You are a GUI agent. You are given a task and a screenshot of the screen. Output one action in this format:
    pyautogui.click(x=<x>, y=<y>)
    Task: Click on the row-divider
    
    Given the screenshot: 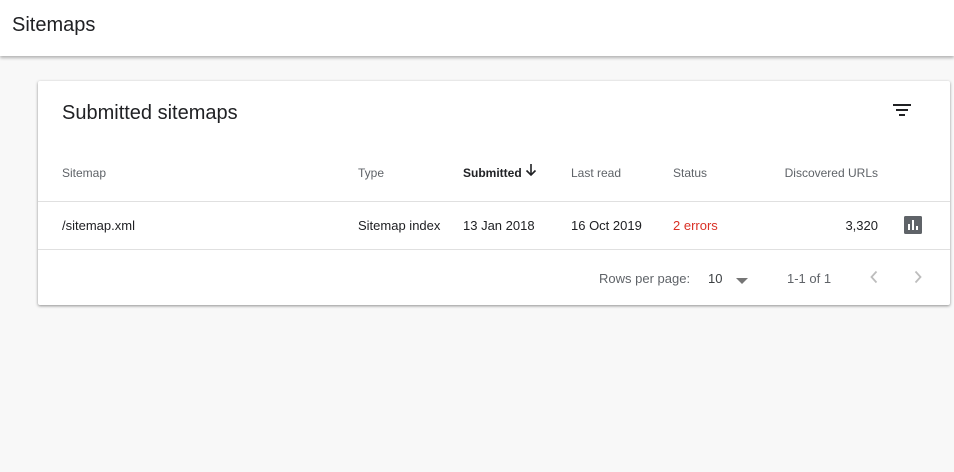 What is the action you would take?
    pyautogui.click(x=494, y=249)
    